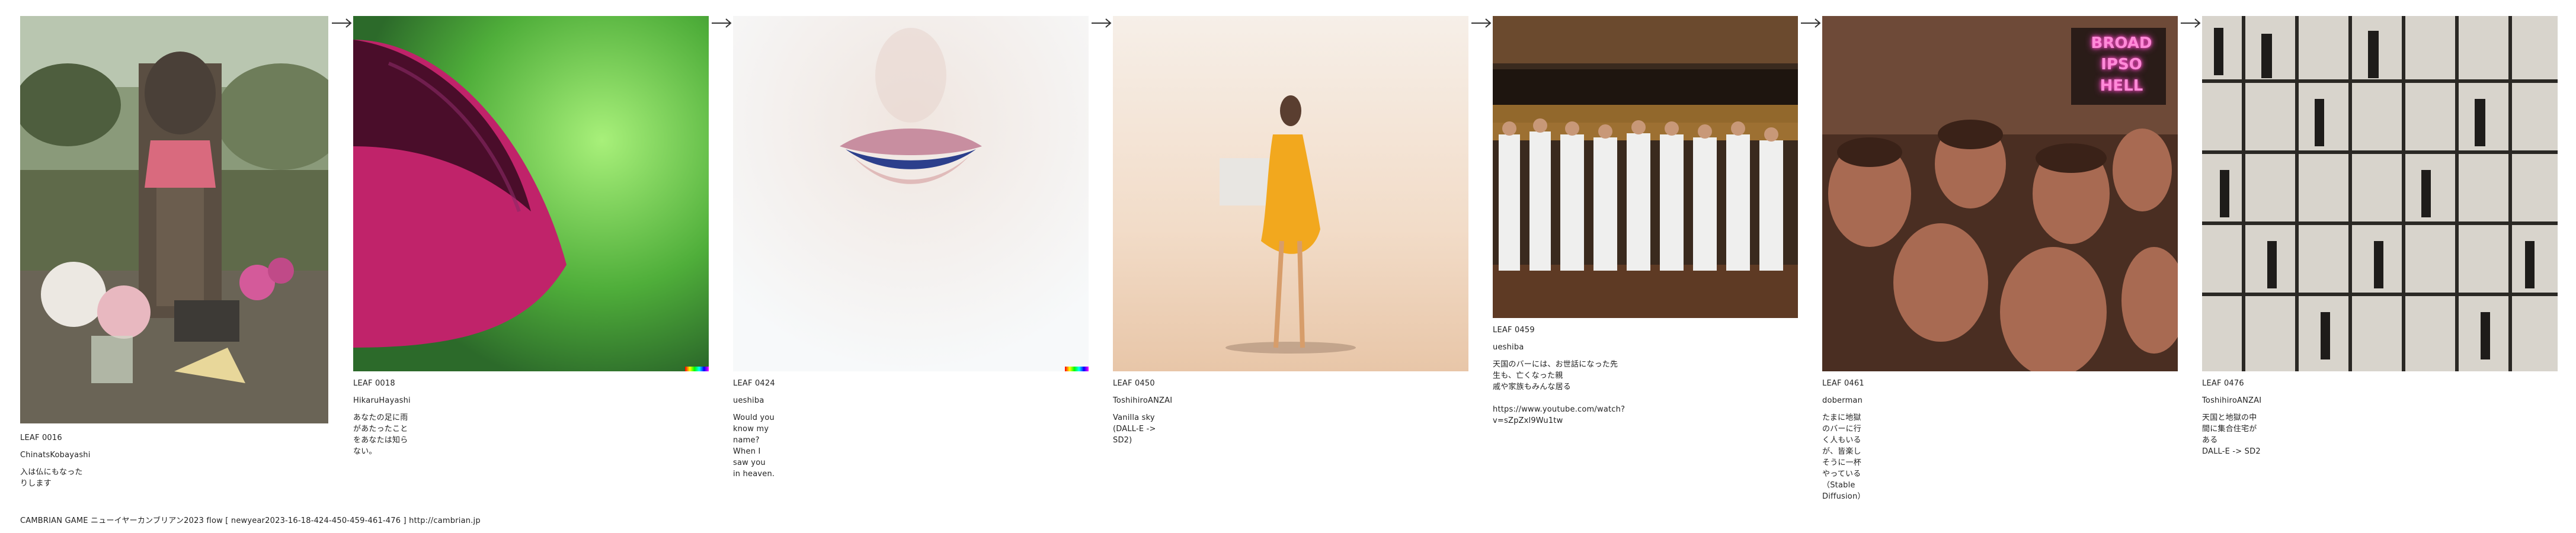 Image resolution: width=2576 pixels, height=533 pixels. Describe the element at coordinates (754, 383) in the screenshot. I see `leaf-id: LEAF 0424` at that location.